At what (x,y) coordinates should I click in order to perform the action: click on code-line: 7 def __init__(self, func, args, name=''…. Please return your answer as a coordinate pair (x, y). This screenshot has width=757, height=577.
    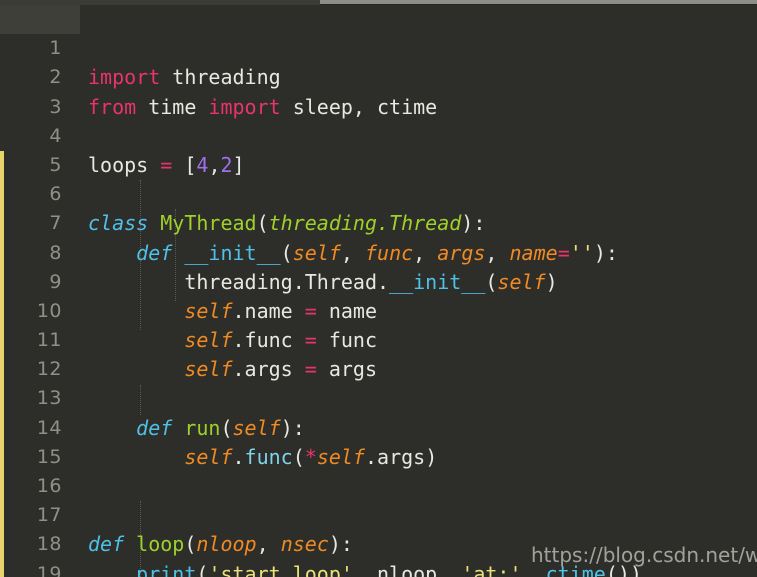
    Looking at the image, I should click on (378, 222).